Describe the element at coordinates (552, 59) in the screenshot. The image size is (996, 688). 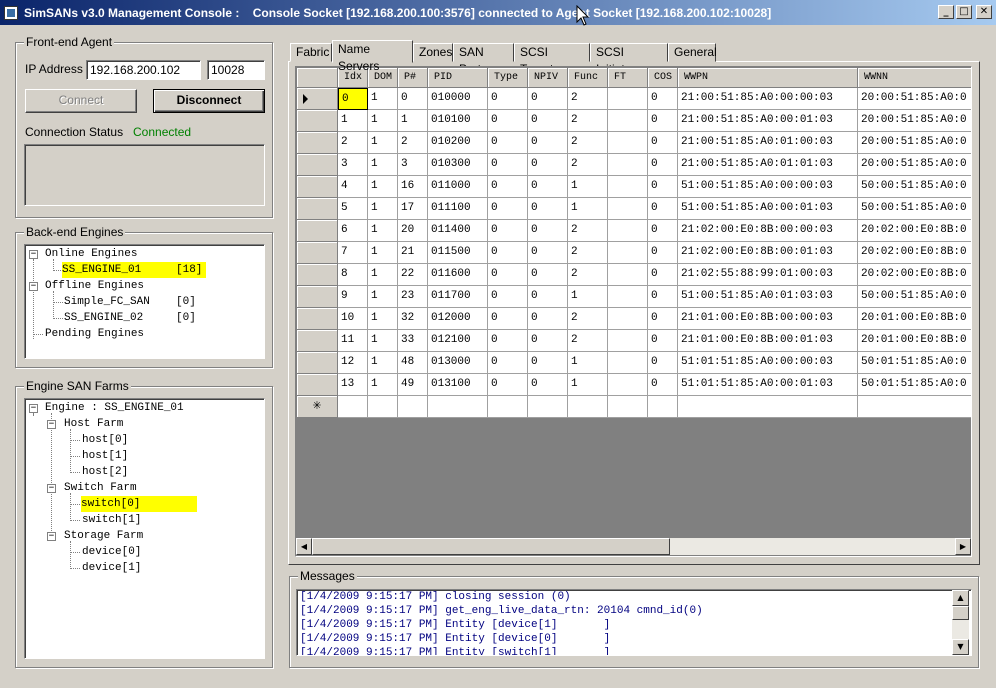
I see `tab-scsi-targets: SCSI Targets` at that location.